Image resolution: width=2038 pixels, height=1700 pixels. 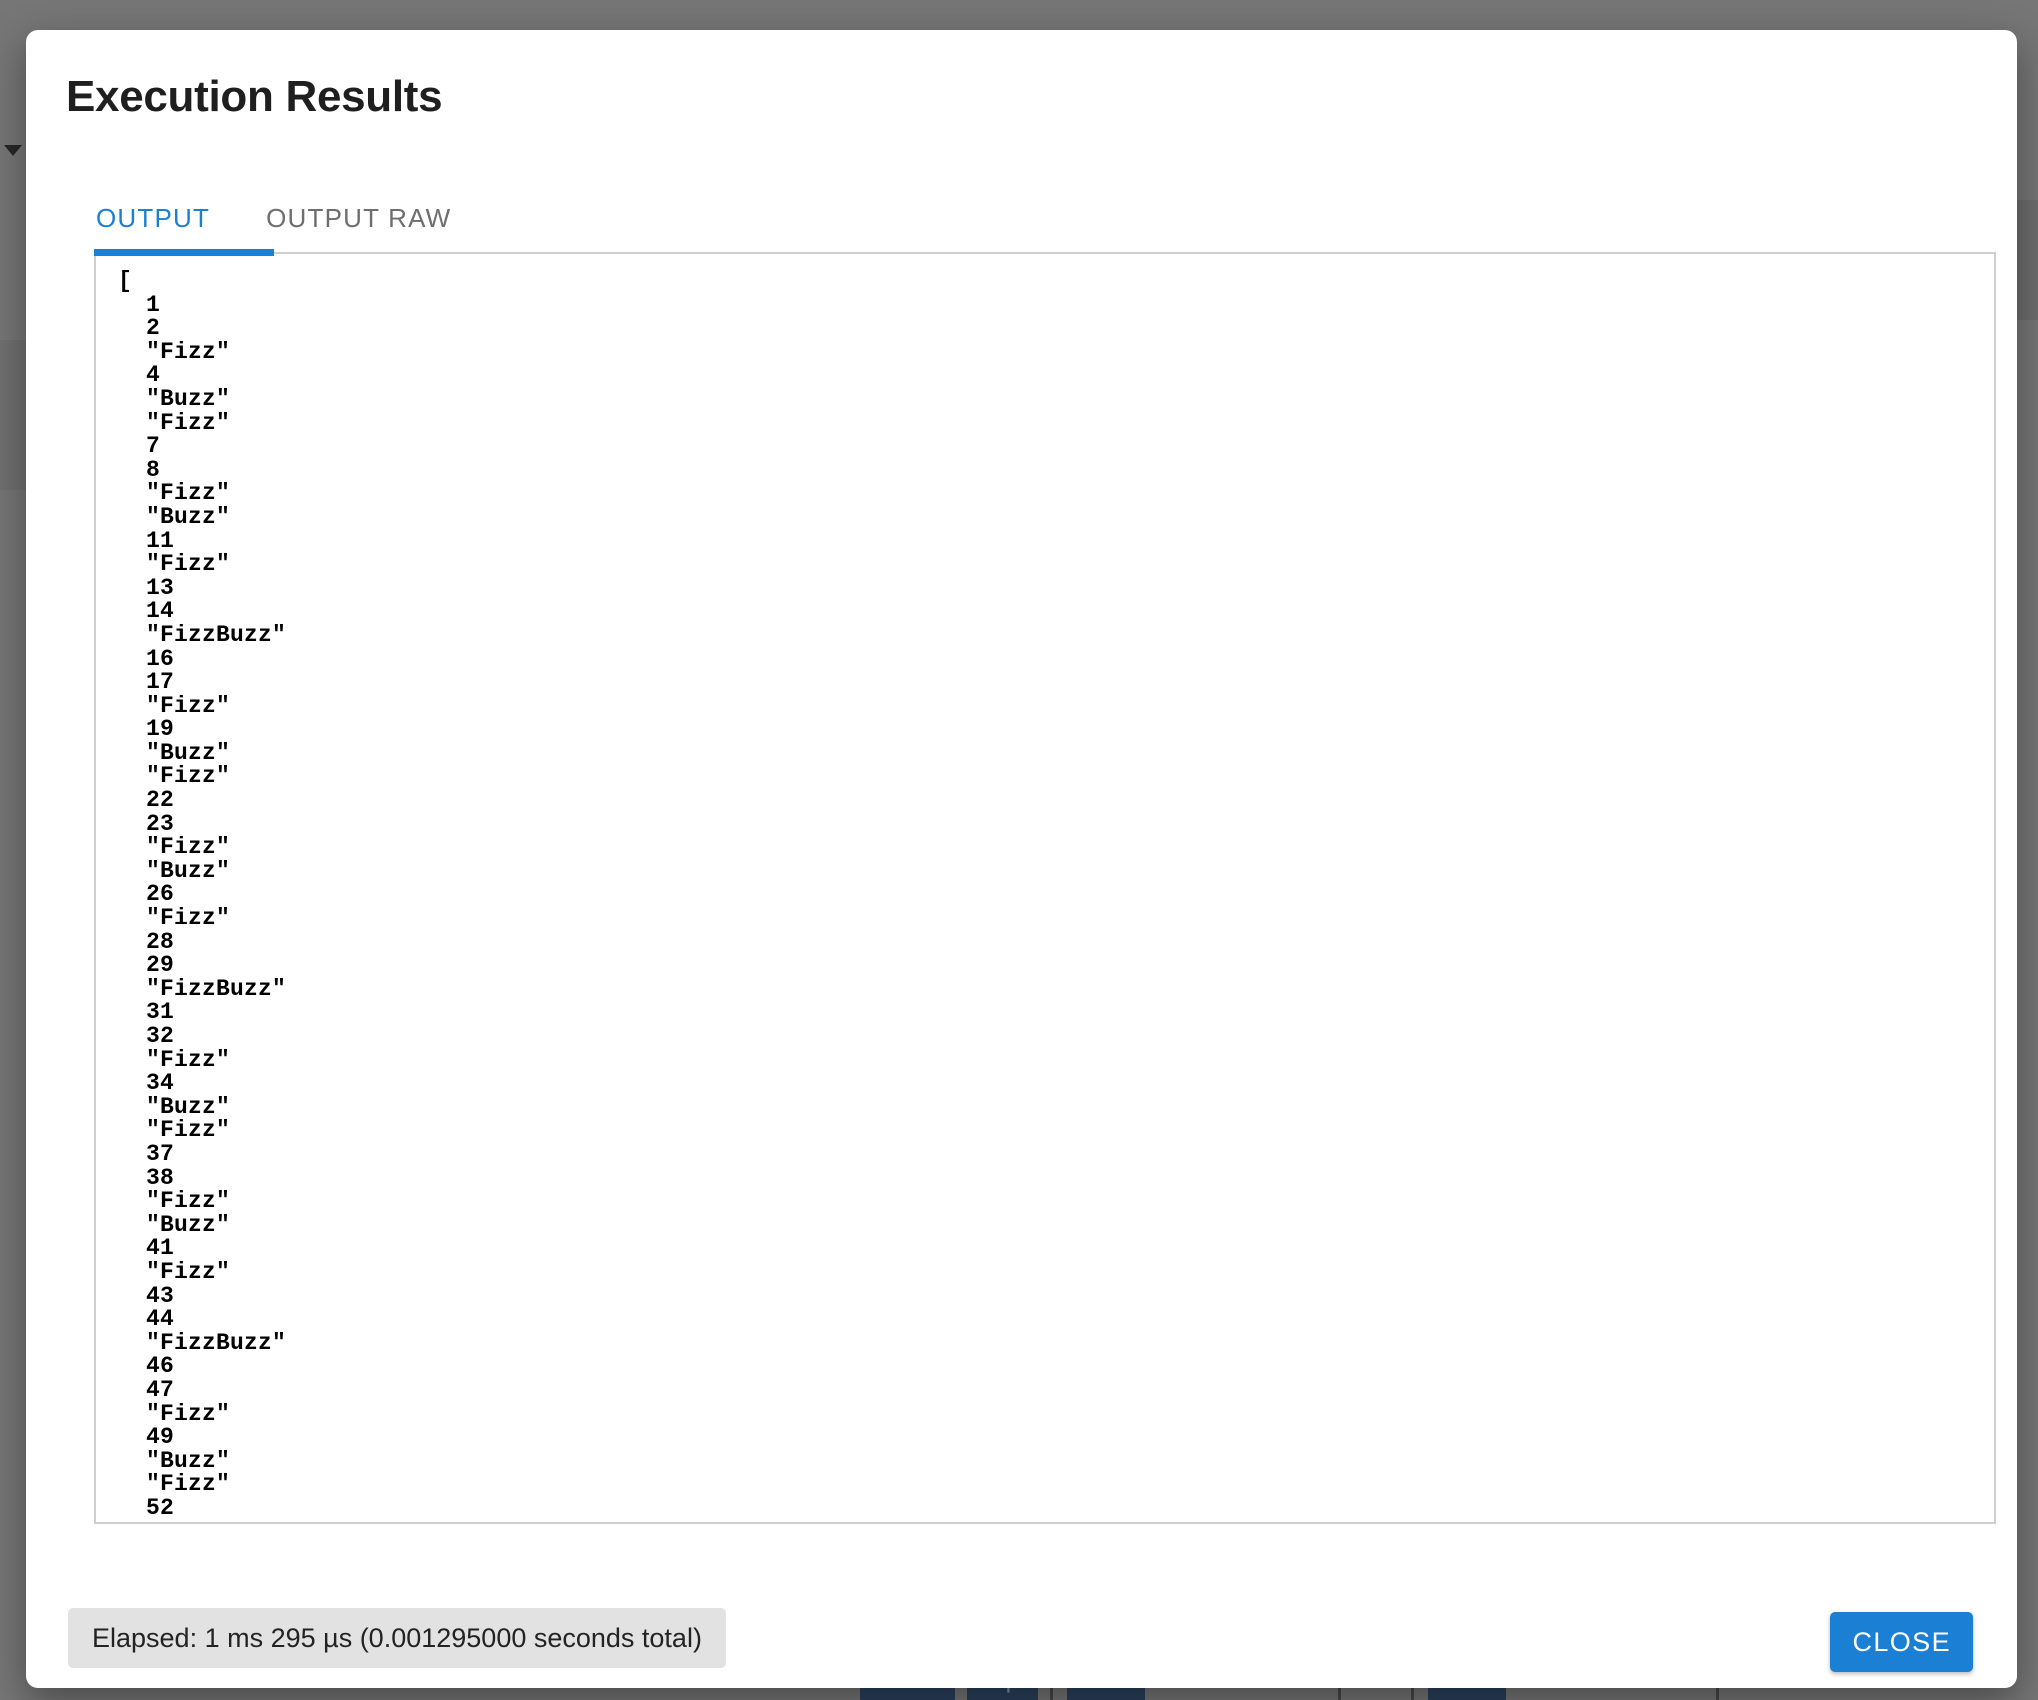 I want to click on close-button: CLOSE, so click(x=1901, y=1642).